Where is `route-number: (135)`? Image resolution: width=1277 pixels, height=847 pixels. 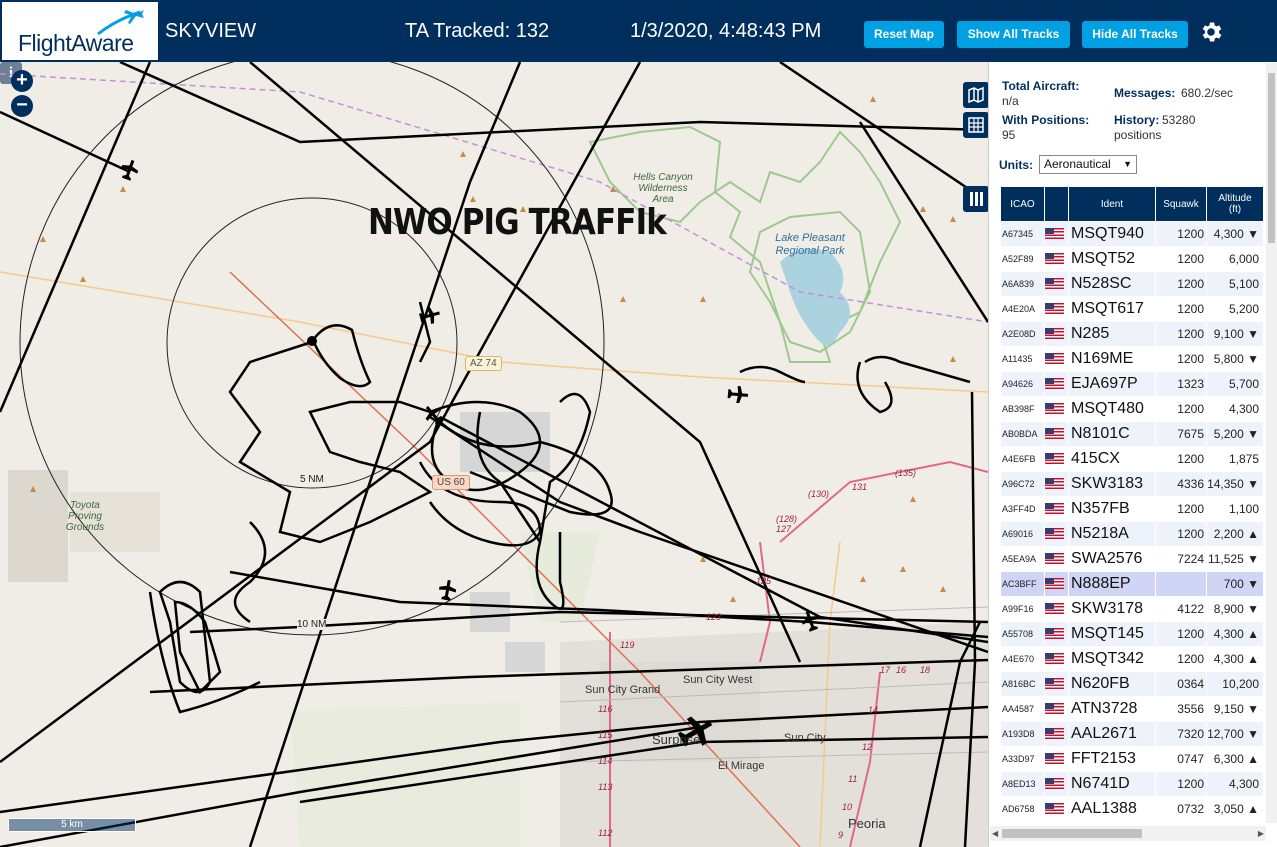 route-number: (135) is located at coordinates (906, 473).